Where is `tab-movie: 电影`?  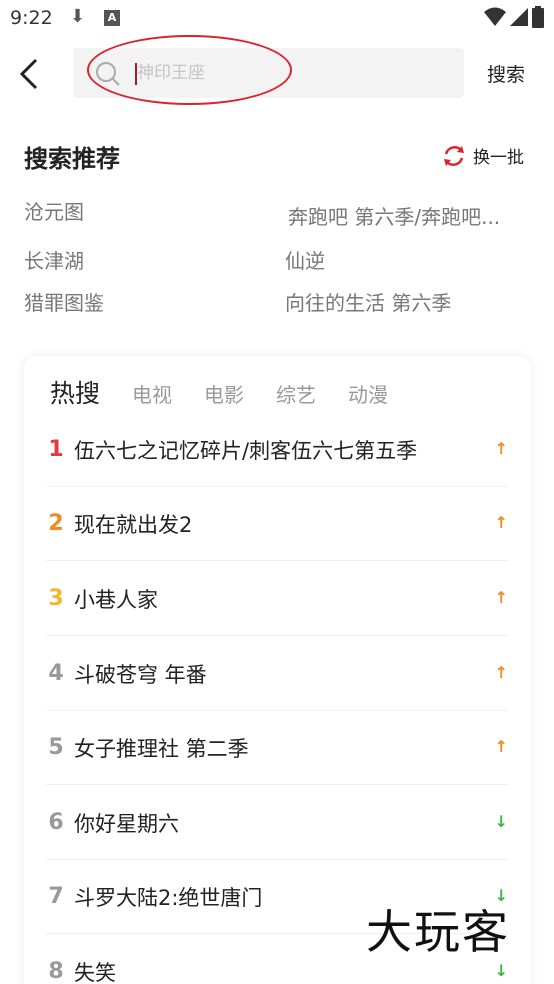 tab-movie: 电影 is located at coordinates (224, 393).